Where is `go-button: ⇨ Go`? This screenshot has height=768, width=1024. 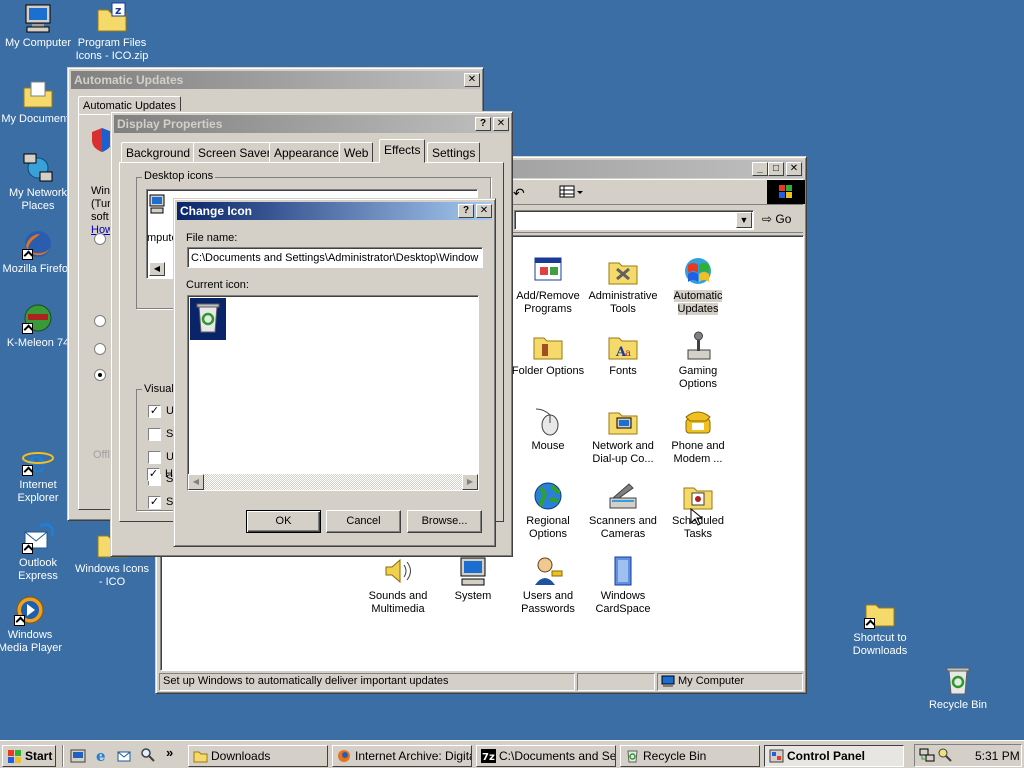 go-button: ⇨ Go is located at coordinates (782, 220).